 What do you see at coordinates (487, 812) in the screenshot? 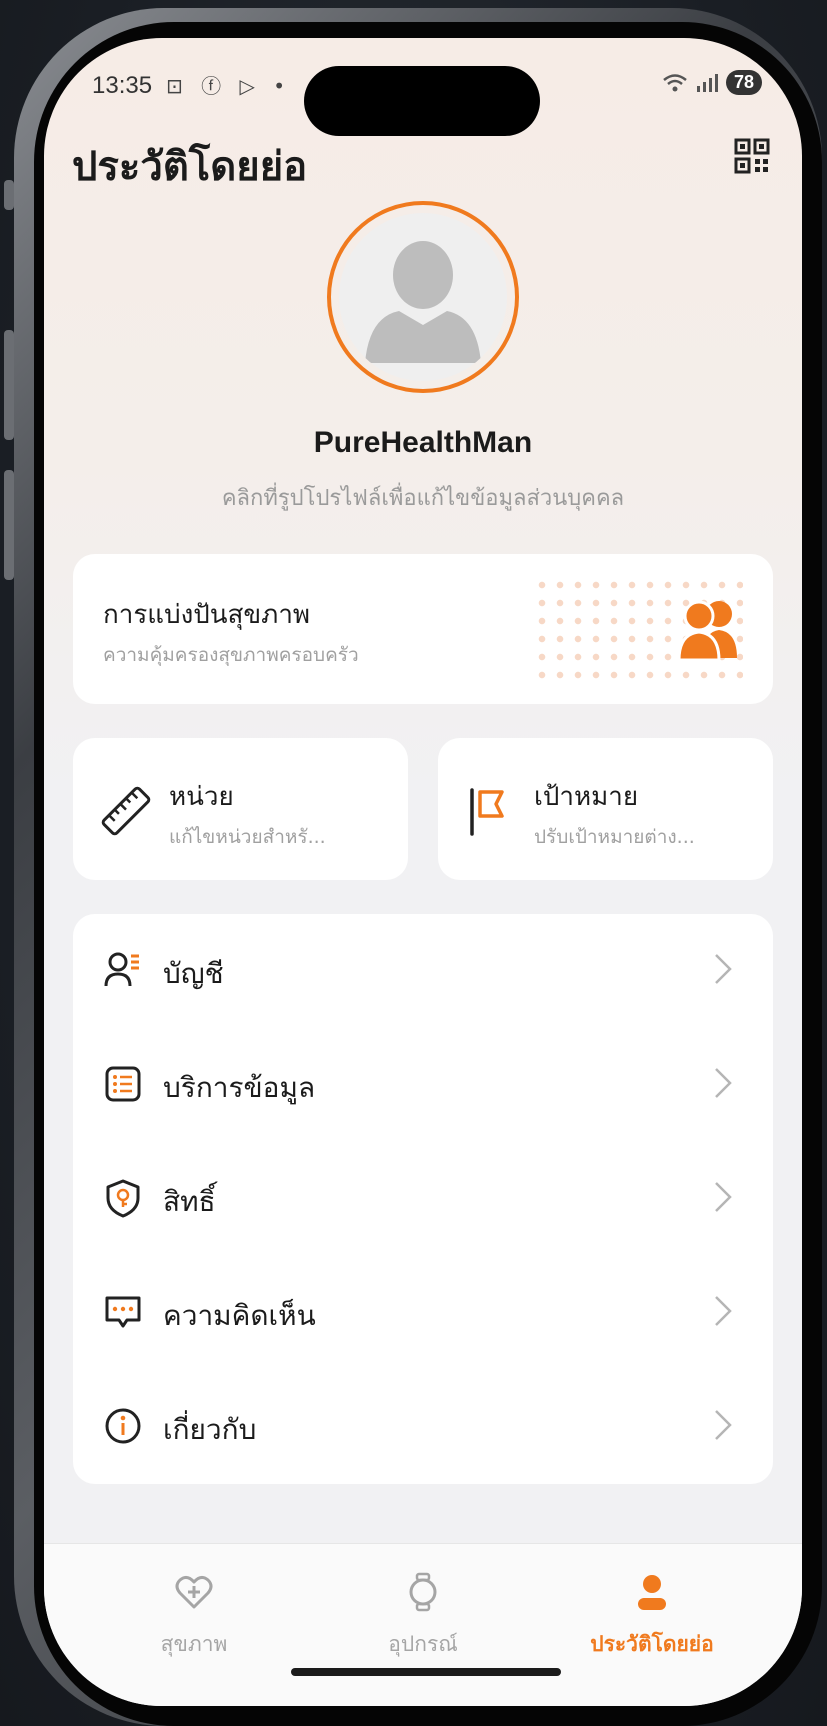
I see `flag-icon` at bounding box center [487, 812].